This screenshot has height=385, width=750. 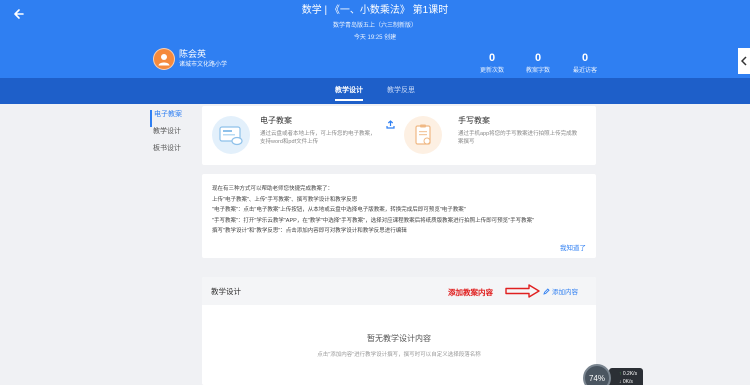 What do you see at coordinates (470, 292) in the screenshot?
I see `annotation-text: 添加教案内容` at bounding box center [470, 292].